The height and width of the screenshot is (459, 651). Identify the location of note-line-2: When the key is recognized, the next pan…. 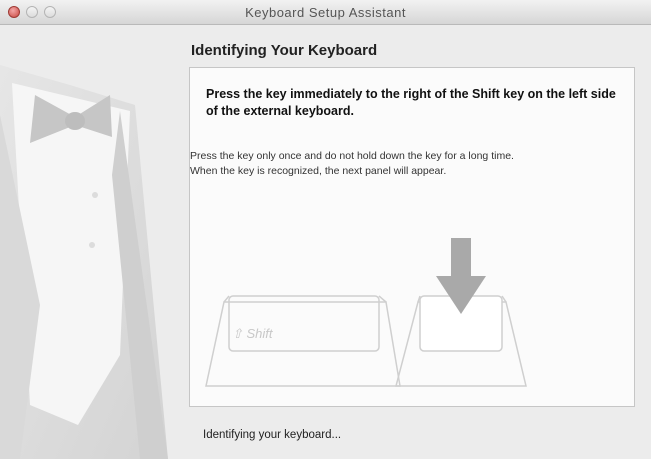
(318, 171).